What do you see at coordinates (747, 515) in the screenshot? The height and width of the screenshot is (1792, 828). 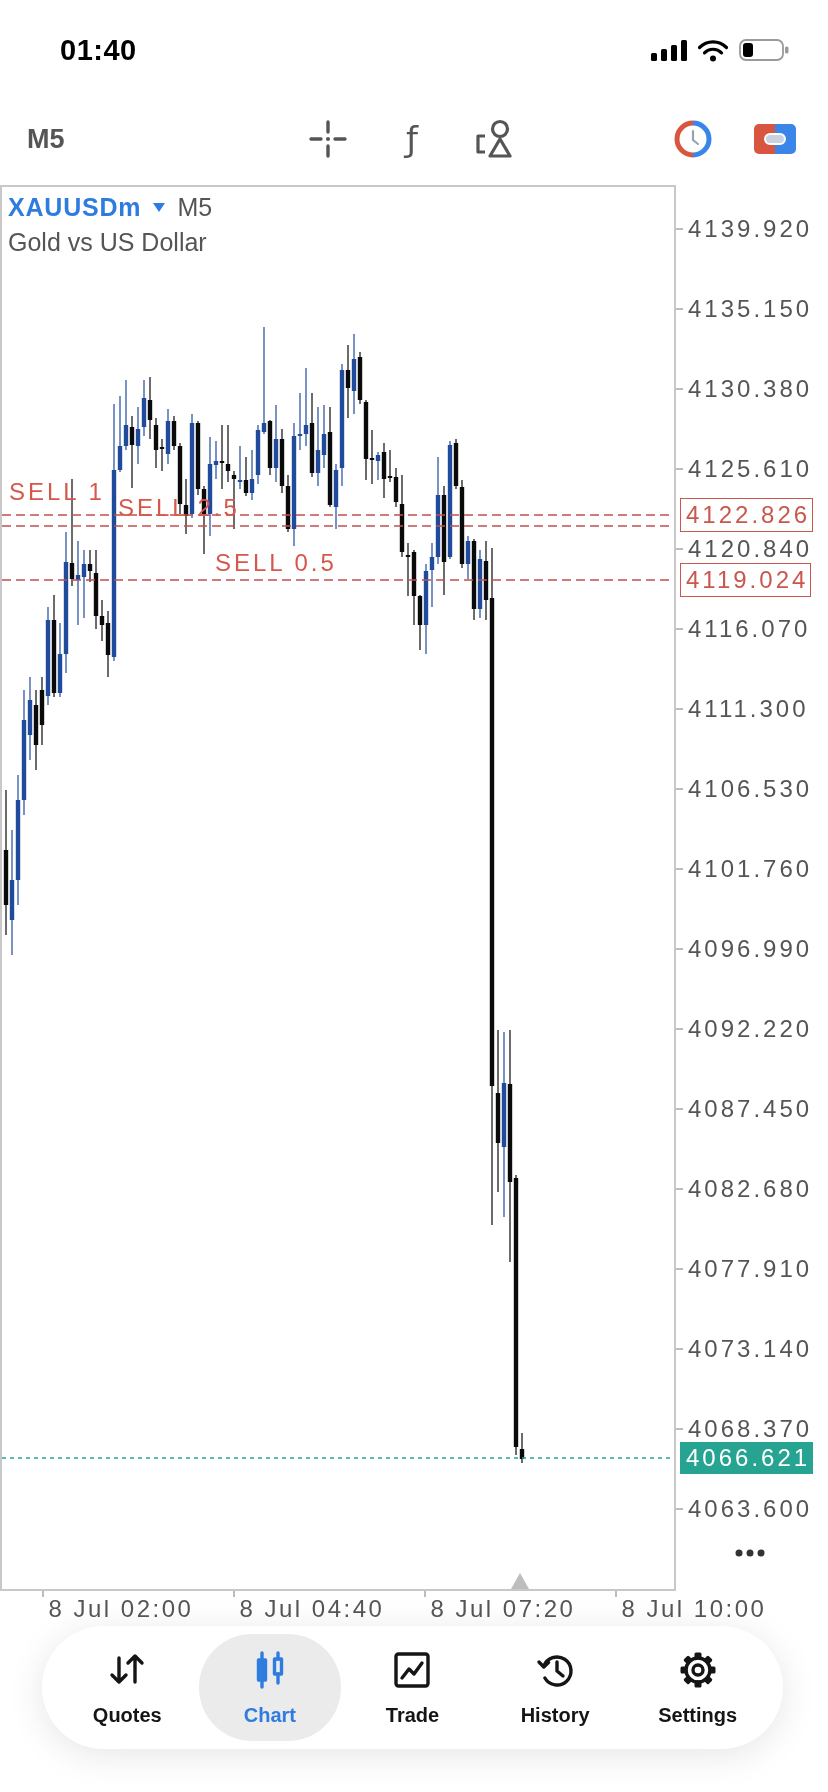 I see `order-price-tag: 4122.826` at bounding box center [747, 515].